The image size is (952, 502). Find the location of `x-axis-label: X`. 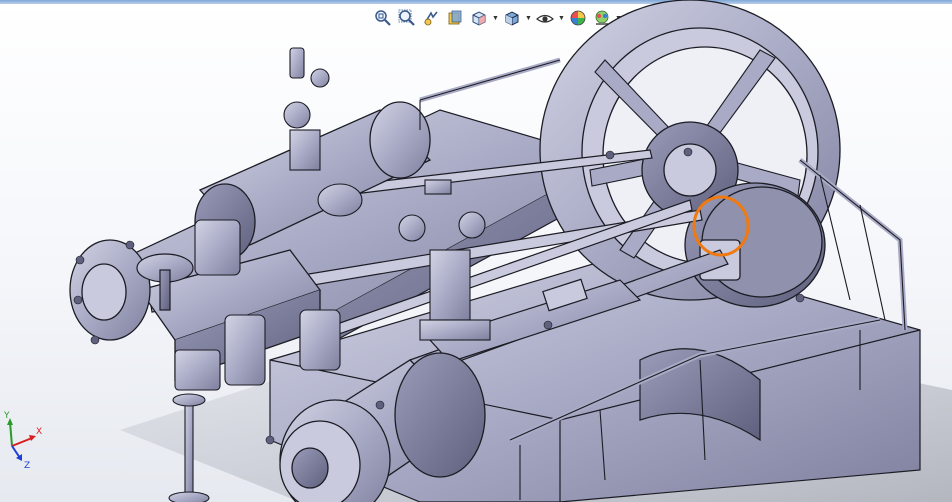

x-axis-label: X is located at coordinates (39, 432).